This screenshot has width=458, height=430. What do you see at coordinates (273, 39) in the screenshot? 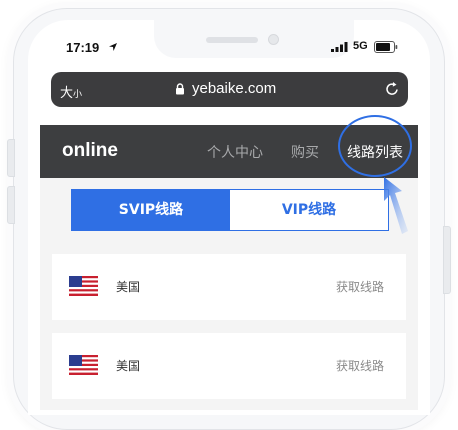
I see `front-camera` at bounding box center [273, 39].